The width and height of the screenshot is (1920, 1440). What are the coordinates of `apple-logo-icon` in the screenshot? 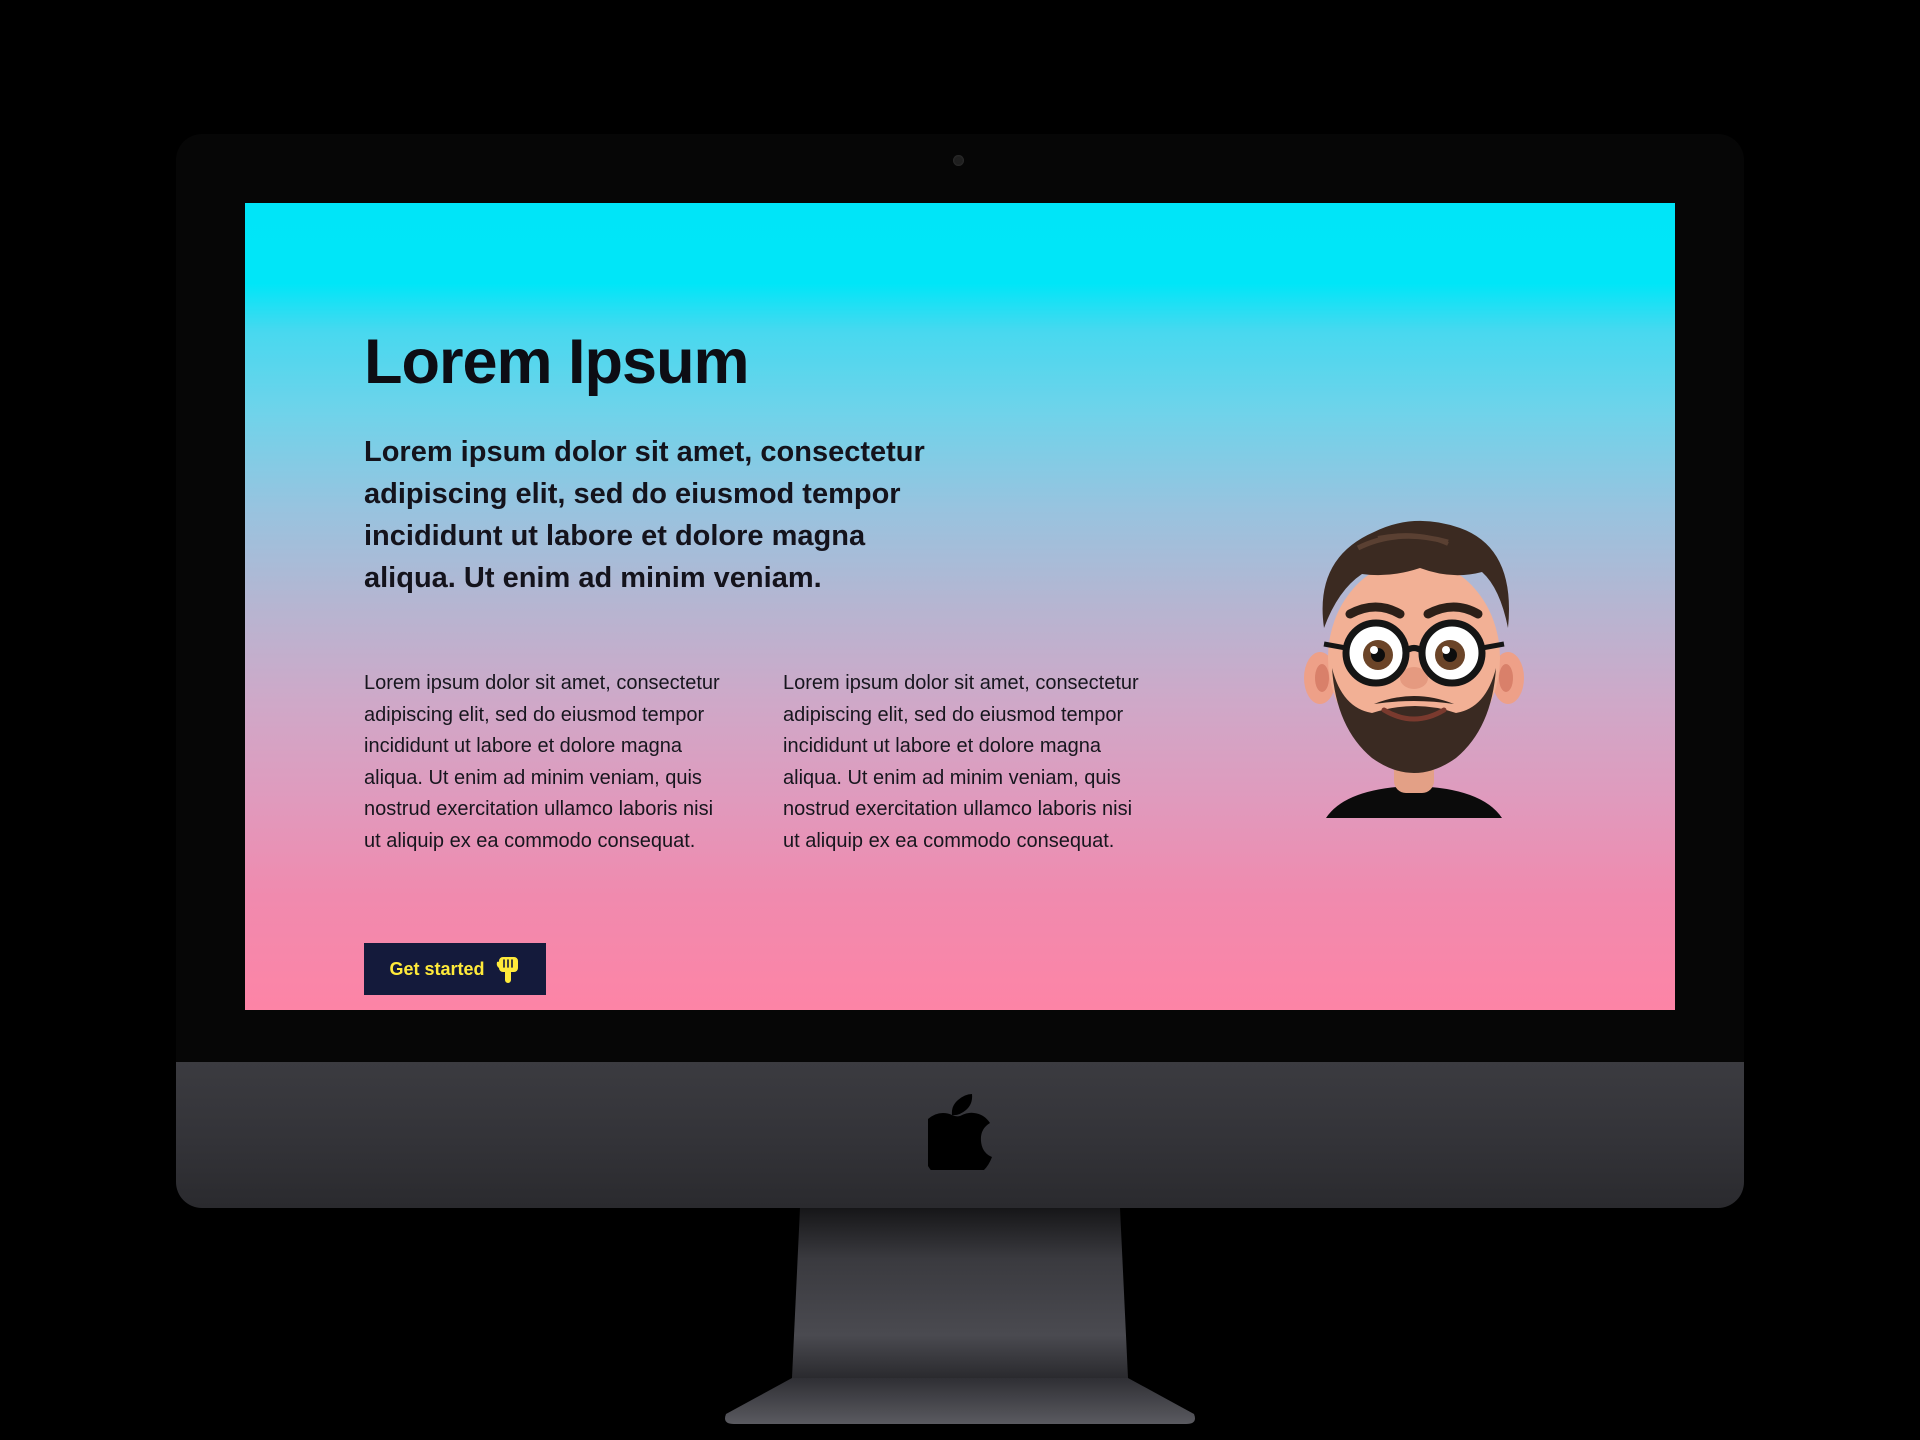 It's located at (960, 1132).